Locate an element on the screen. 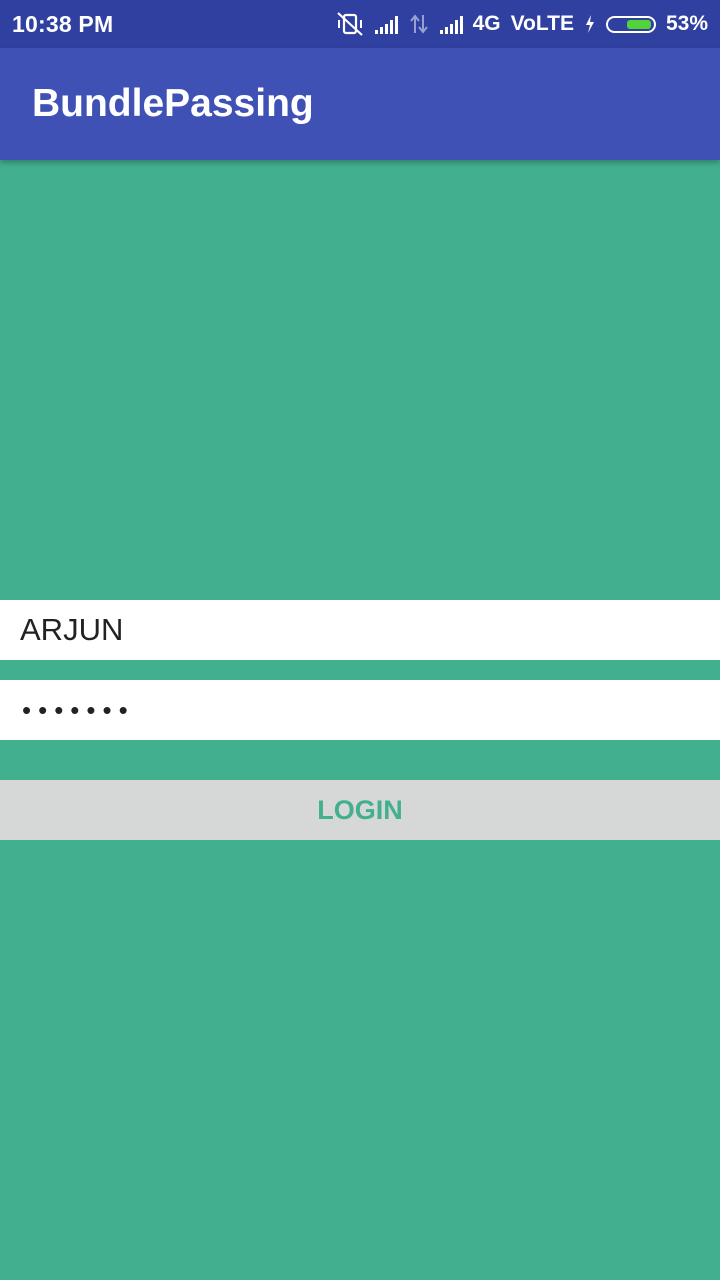 This screenshot has height=1280, width=720. battery-percent: 53% is located at coordinates (686, 23).